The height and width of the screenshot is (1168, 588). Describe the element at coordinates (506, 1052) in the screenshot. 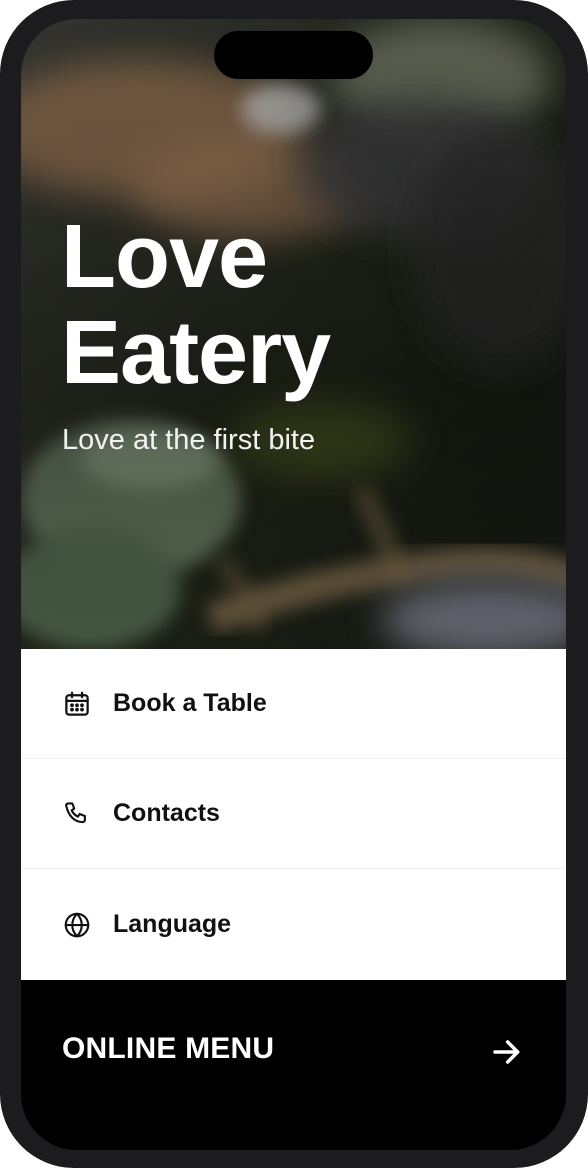

I see `arrow-right-icon` at that location.